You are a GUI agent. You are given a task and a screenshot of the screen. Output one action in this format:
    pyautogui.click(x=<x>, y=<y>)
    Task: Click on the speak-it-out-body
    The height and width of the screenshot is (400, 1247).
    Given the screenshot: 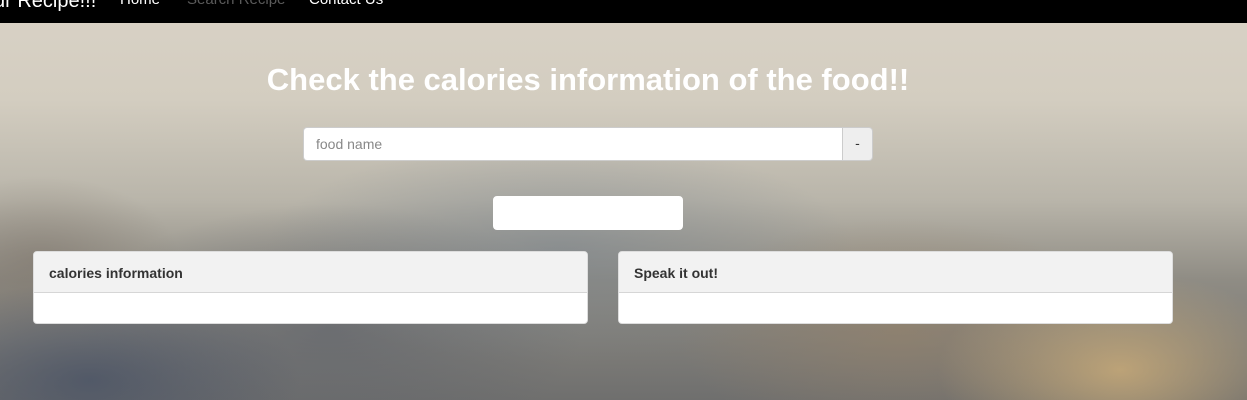 What is the action you would take?
    pyautogui.click(x=895, y=308)
    